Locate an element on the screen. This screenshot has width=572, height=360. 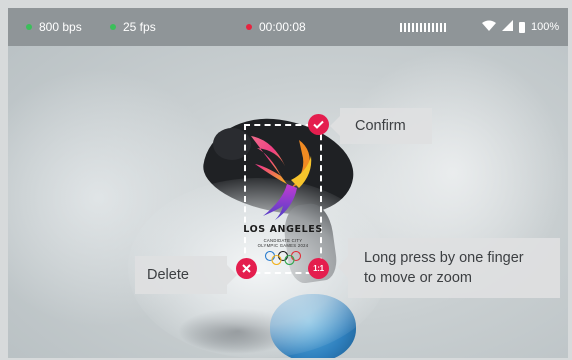
wifi-icon is located at coordinates (489, 27).